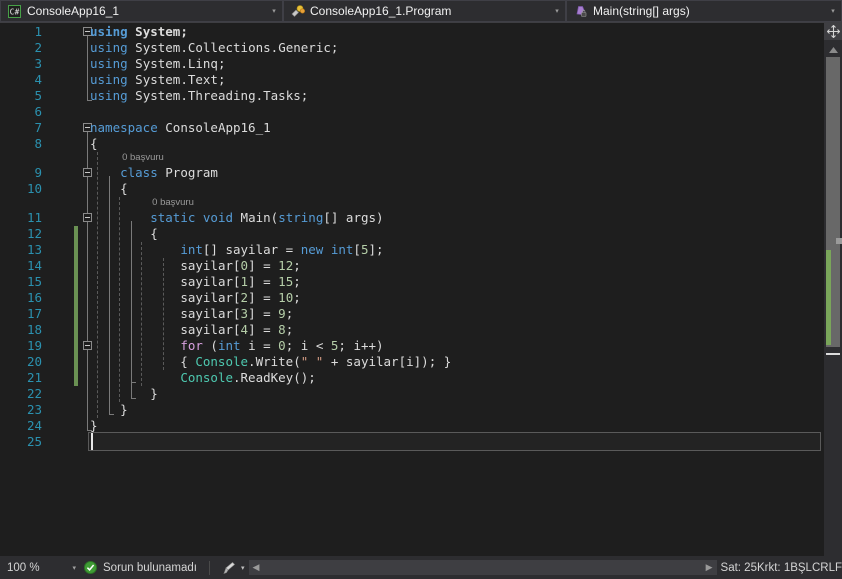 Image resolution: width=842 pixels, height=579 pixels. I want to click on project-dropdown-label: ConsoleApp16_1, so click(73, 11).